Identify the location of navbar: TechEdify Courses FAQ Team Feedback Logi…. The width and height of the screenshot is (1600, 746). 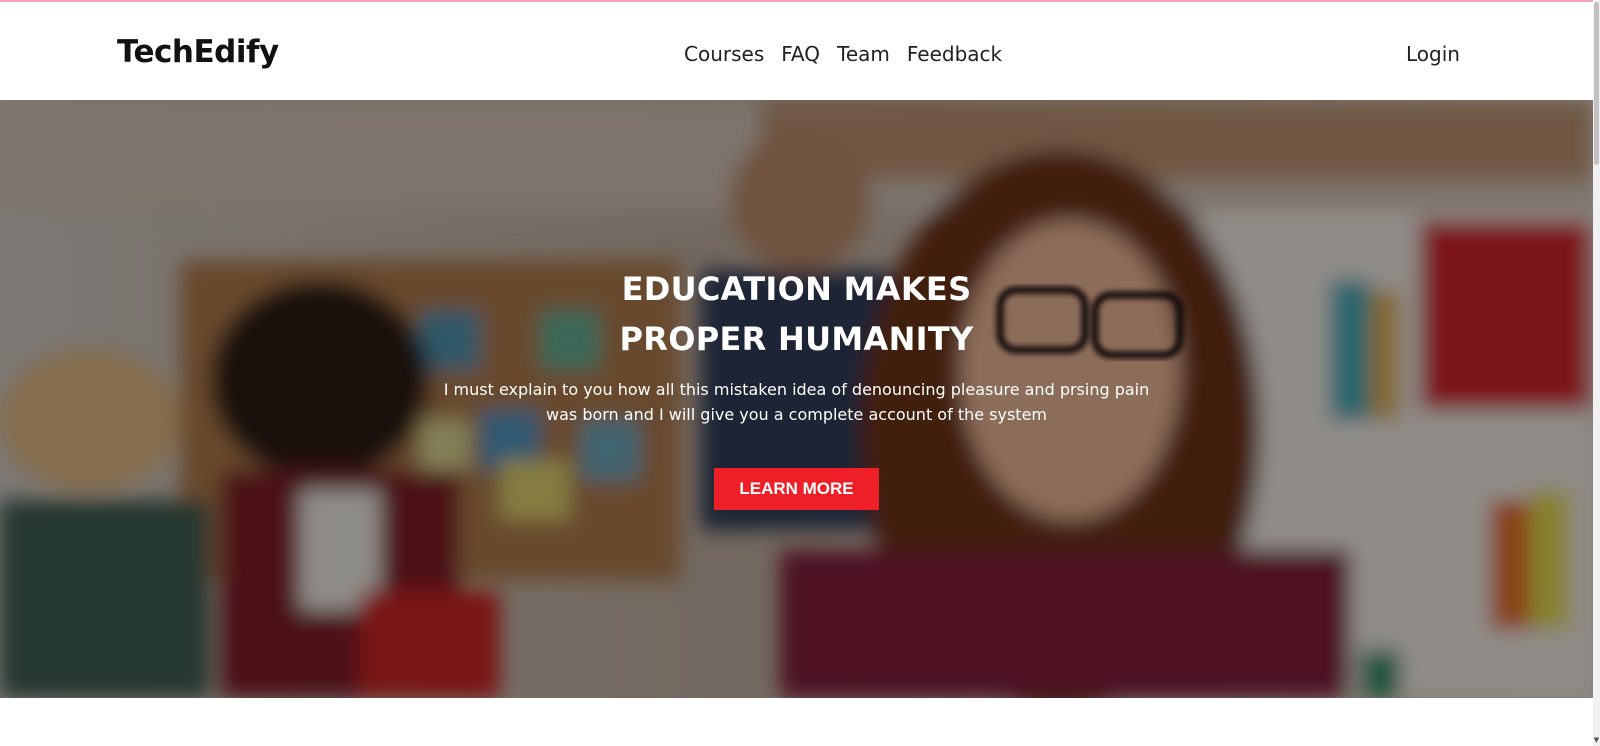
(796, 51).